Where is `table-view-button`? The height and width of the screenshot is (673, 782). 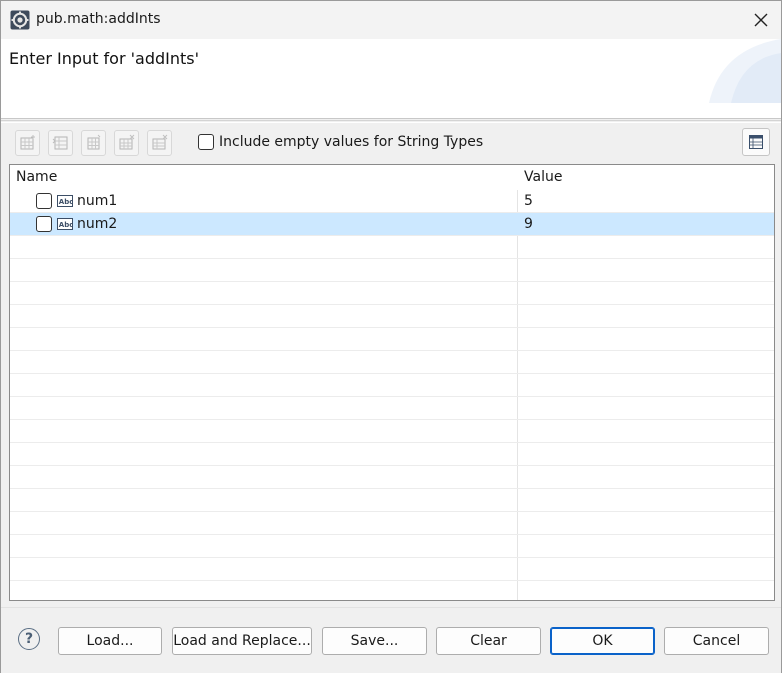
table-view-button is located at coordinates (756, 142).